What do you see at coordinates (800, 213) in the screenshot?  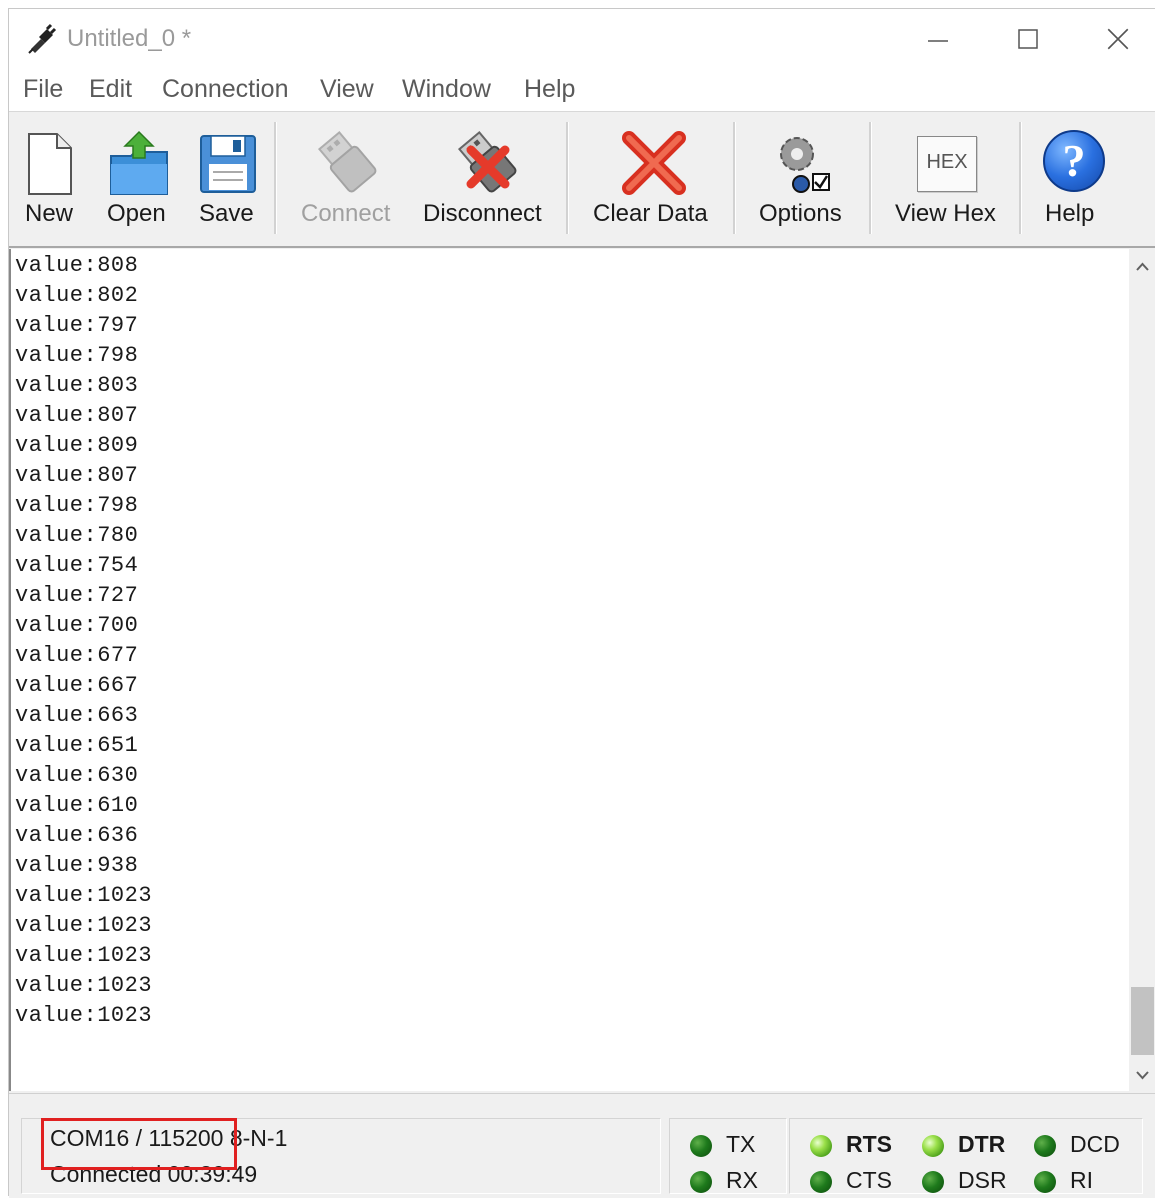 I see `options-label: Options` at bounding box center [800, 213].